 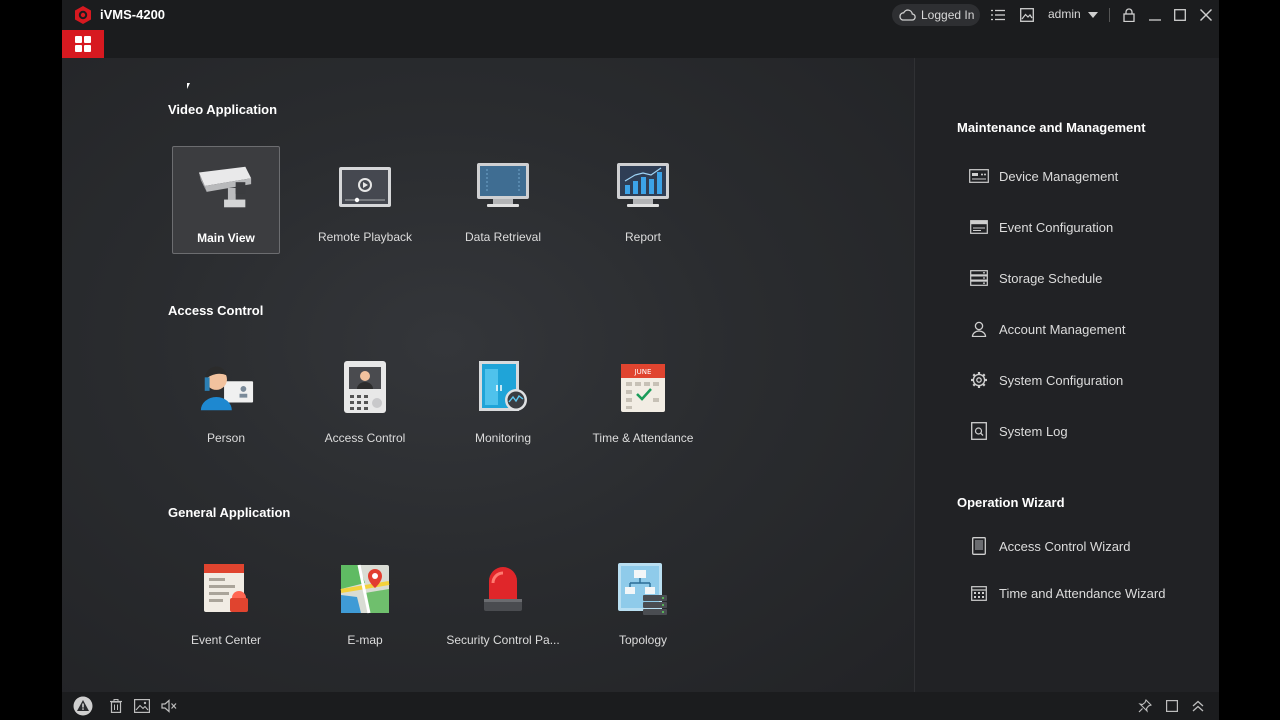 I want to click on tile-label: Monitoring, so click(x=503, y=438).